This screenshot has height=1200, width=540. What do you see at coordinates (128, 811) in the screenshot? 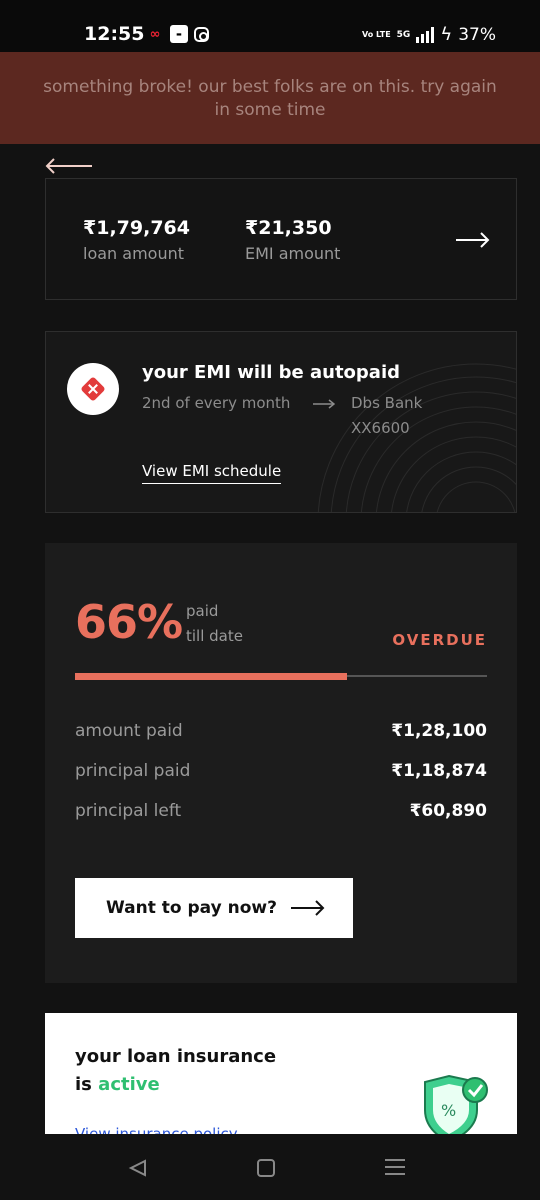
I see `principal-left-label: principal left` at bounding box center [128, 811].